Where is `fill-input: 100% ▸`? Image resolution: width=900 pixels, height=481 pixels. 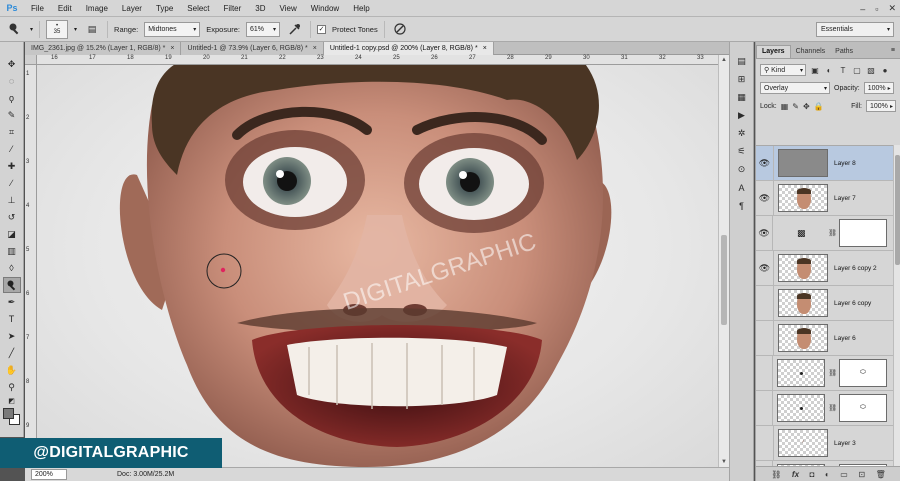
fill-input: 100% ▸ is located at coordinates (881, 106).